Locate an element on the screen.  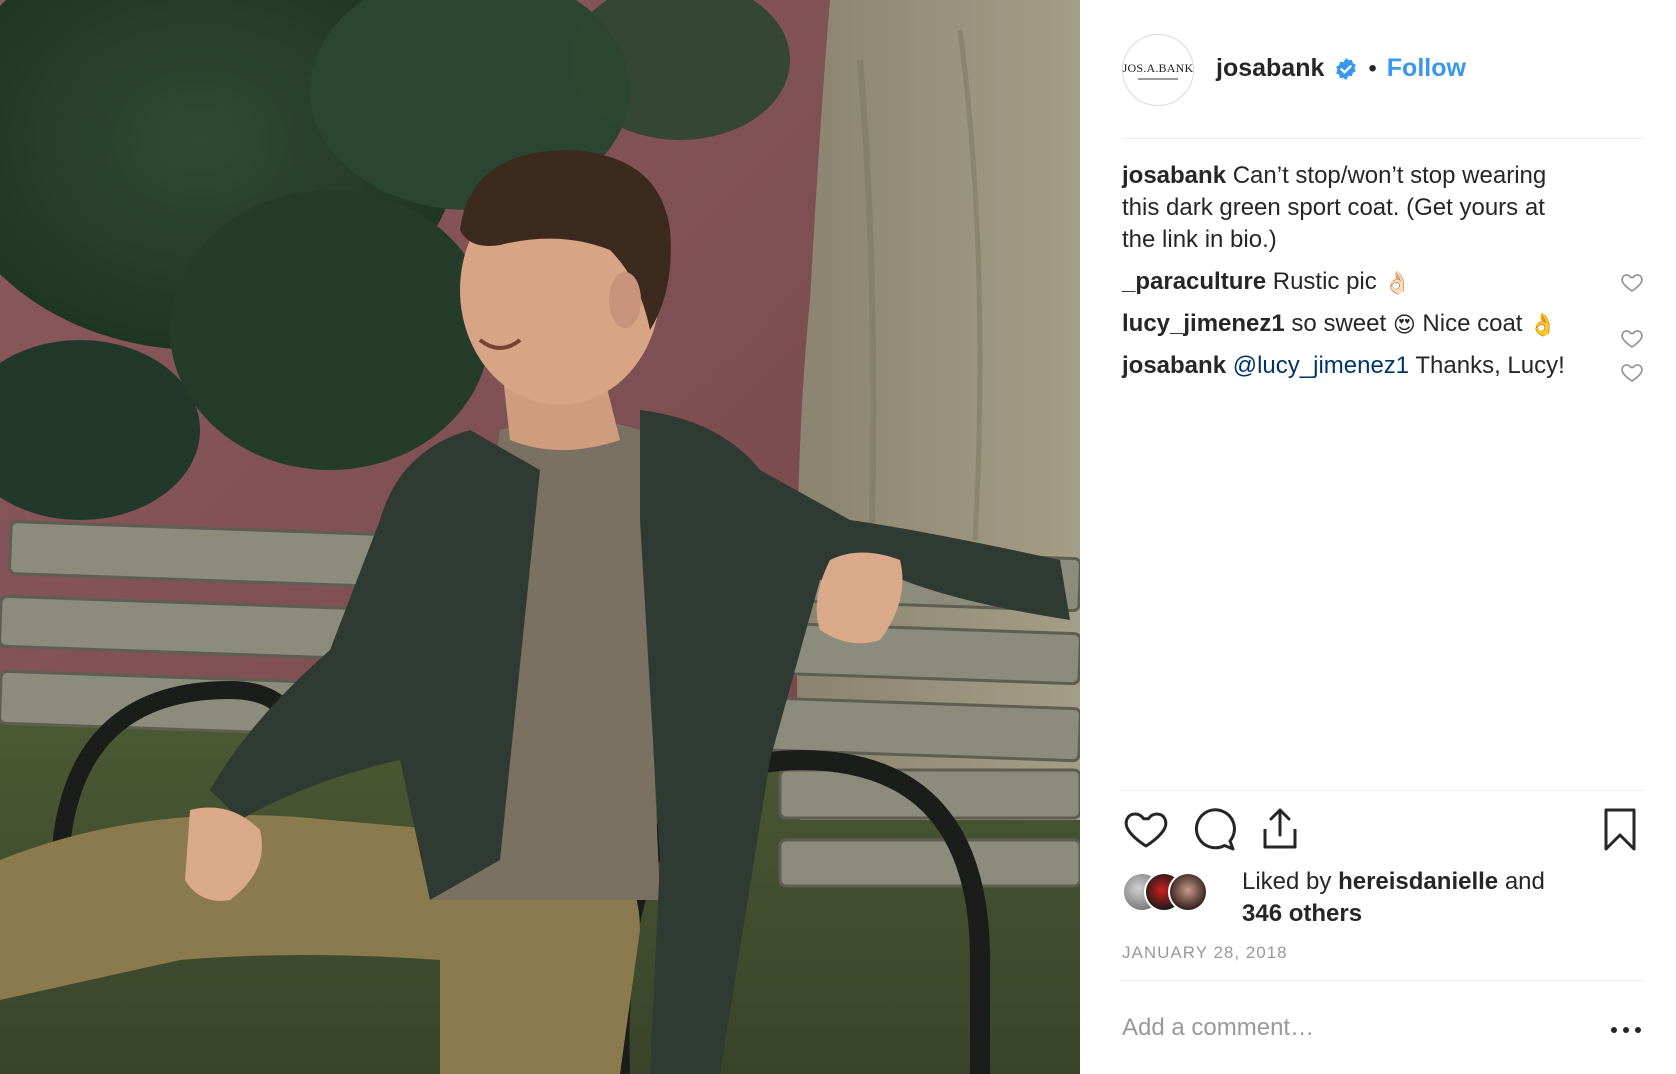
verified-badge-icon is located at coordinates (1346, 68).